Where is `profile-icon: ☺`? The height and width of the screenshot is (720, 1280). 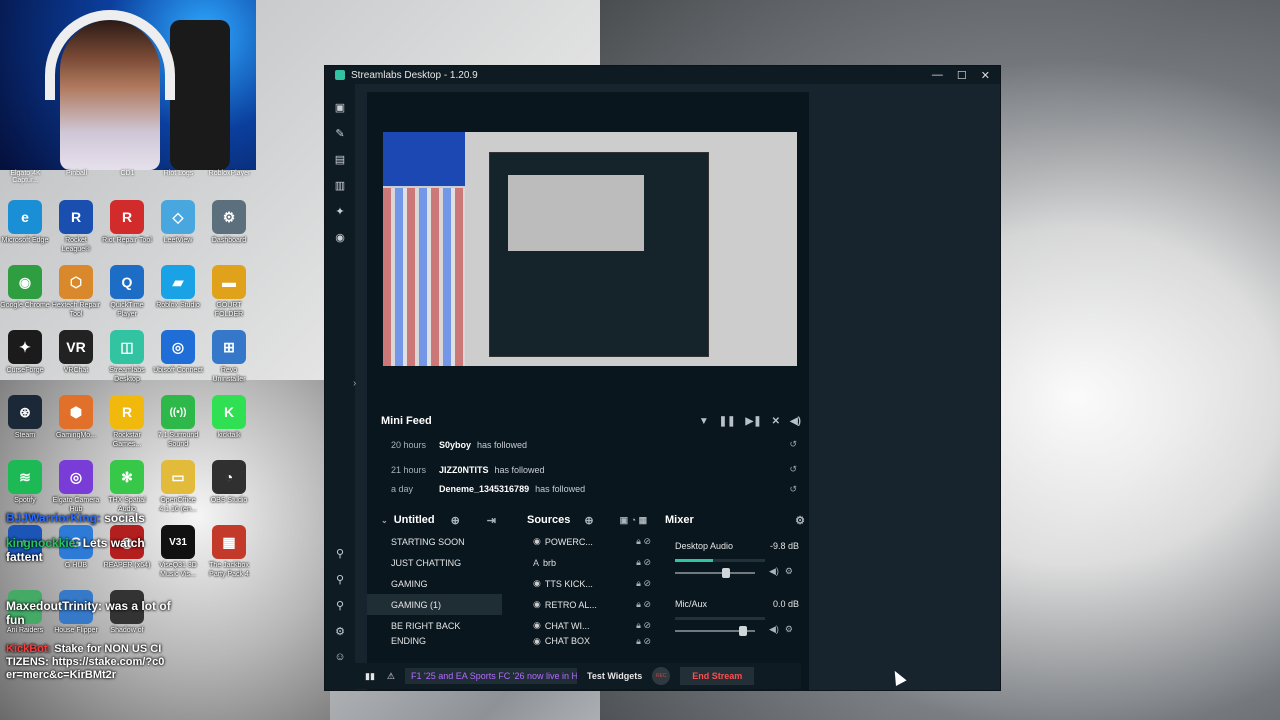
profile-icon: ☺ is located at coordinates (340, 657).